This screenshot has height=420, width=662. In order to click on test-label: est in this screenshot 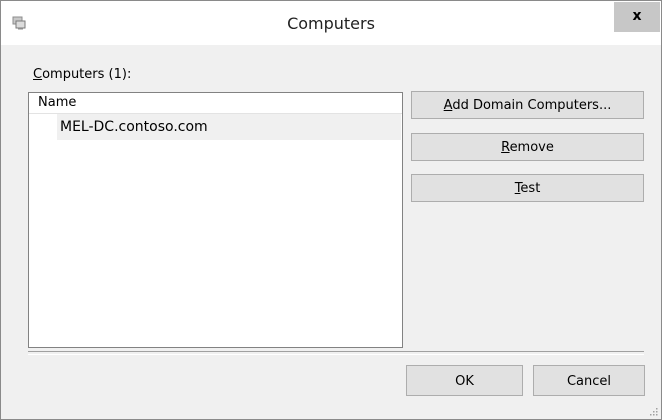, I will do `click(530, 188)`.